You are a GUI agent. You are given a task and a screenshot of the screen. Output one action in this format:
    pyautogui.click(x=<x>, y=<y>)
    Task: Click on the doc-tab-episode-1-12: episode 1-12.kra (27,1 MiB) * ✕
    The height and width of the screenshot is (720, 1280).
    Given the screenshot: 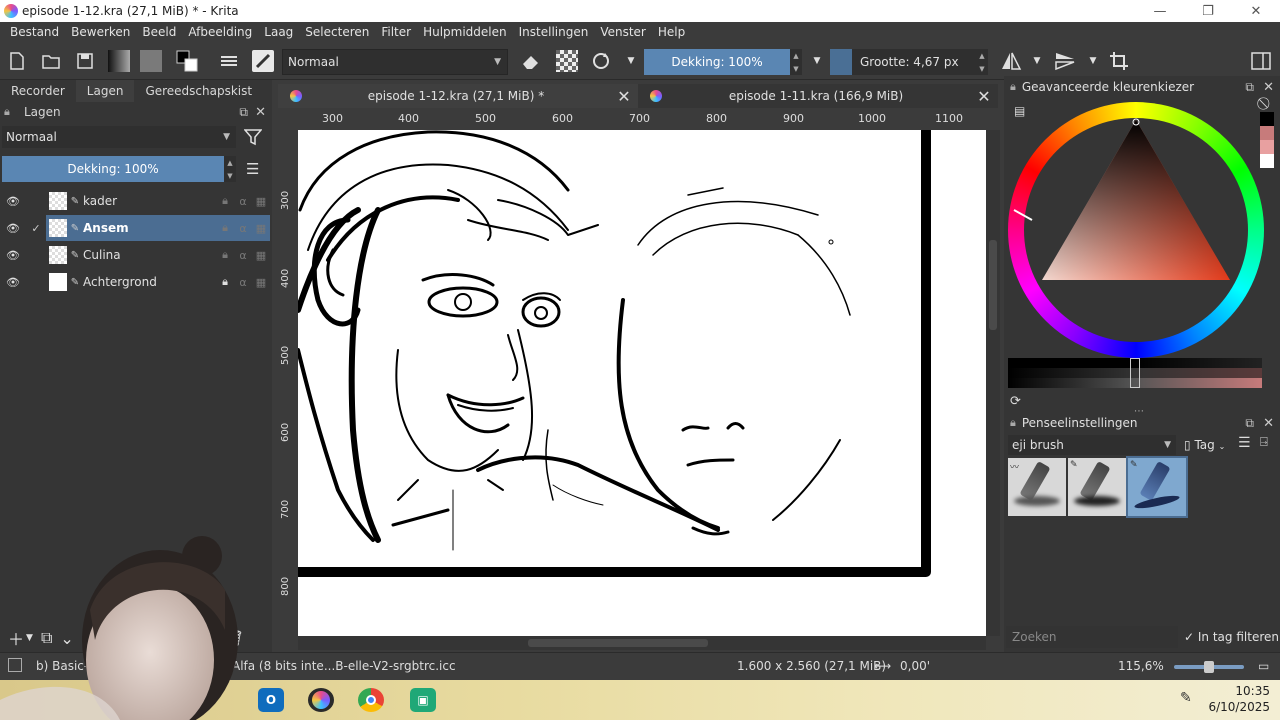 What is the action you would take?
    pyautogui.click(x=458, y=96)
    